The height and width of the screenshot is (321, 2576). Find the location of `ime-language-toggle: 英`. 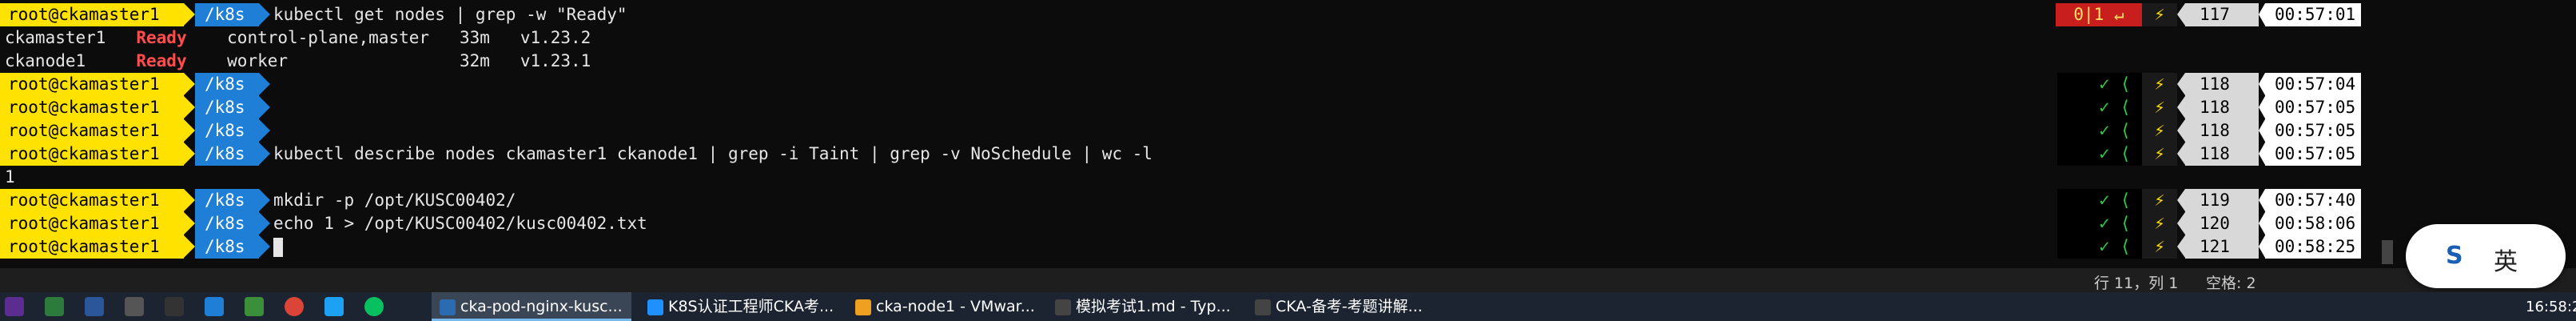

ime-language-toggle: 英 is located at coordinates (2506, 259).